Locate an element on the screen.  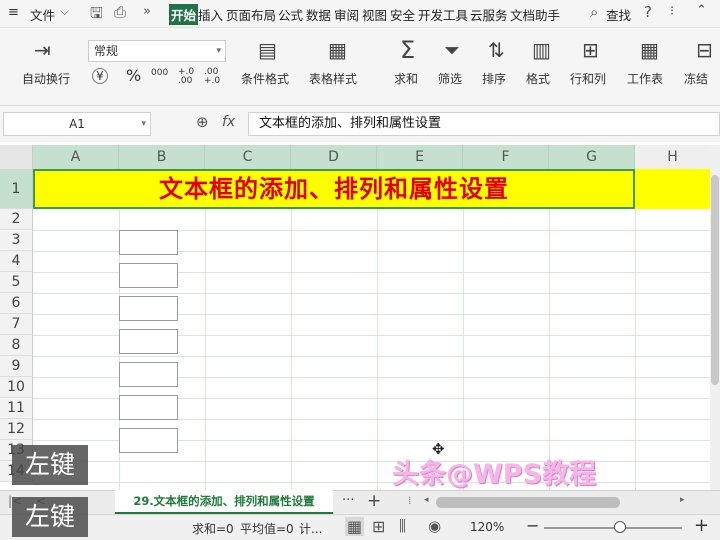
hamburger-icon: ≡ is located at coordinates (13, 12).